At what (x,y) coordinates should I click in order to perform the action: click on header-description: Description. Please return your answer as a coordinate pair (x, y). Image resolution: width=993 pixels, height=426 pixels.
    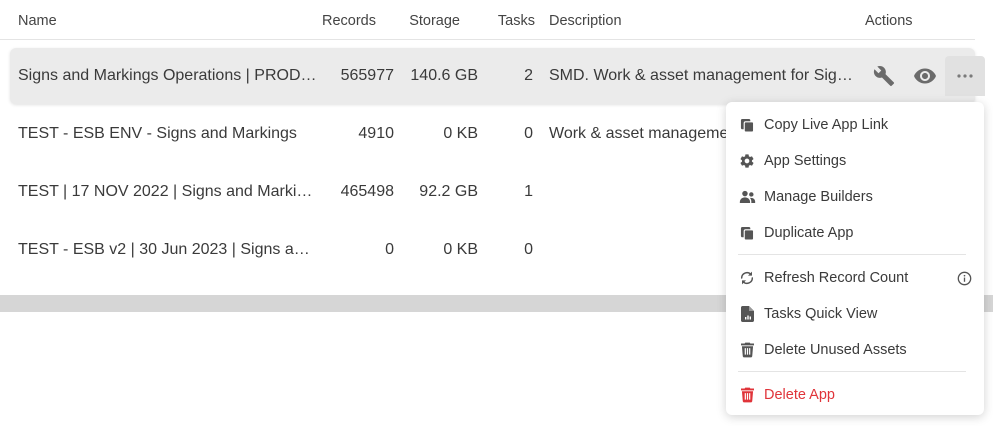
    Looking at the image, I should click on (585, 21).